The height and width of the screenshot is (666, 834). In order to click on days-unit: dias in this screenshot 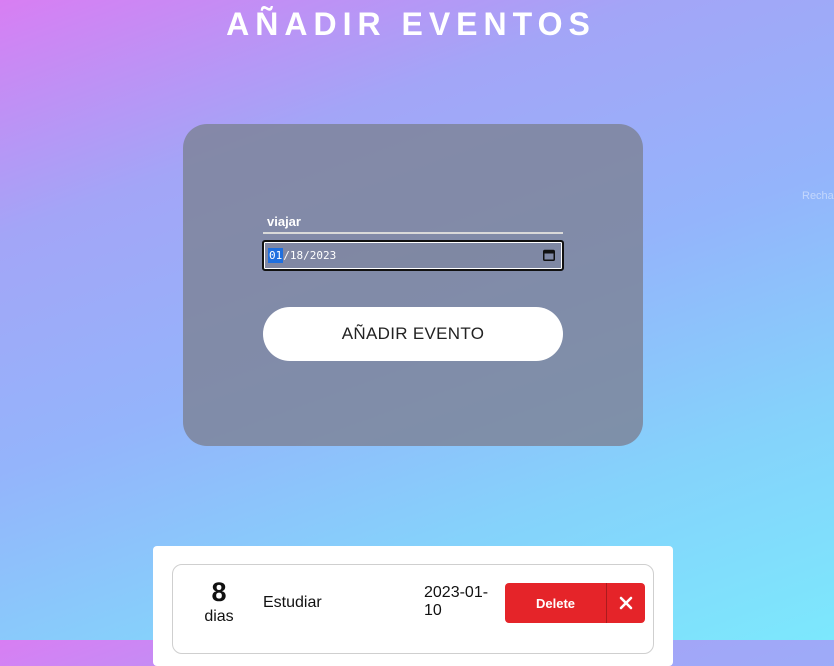, I will do `click(219, 616)`.